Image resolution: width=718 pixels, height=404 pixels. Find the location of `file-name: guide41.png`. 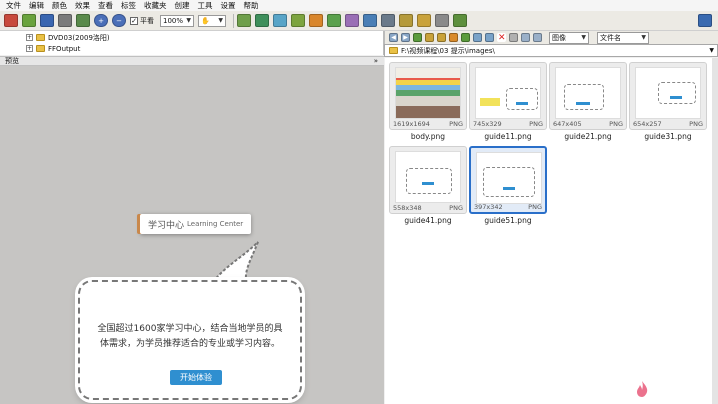

file-name: guide41.png is located at coordinates (428, 220).